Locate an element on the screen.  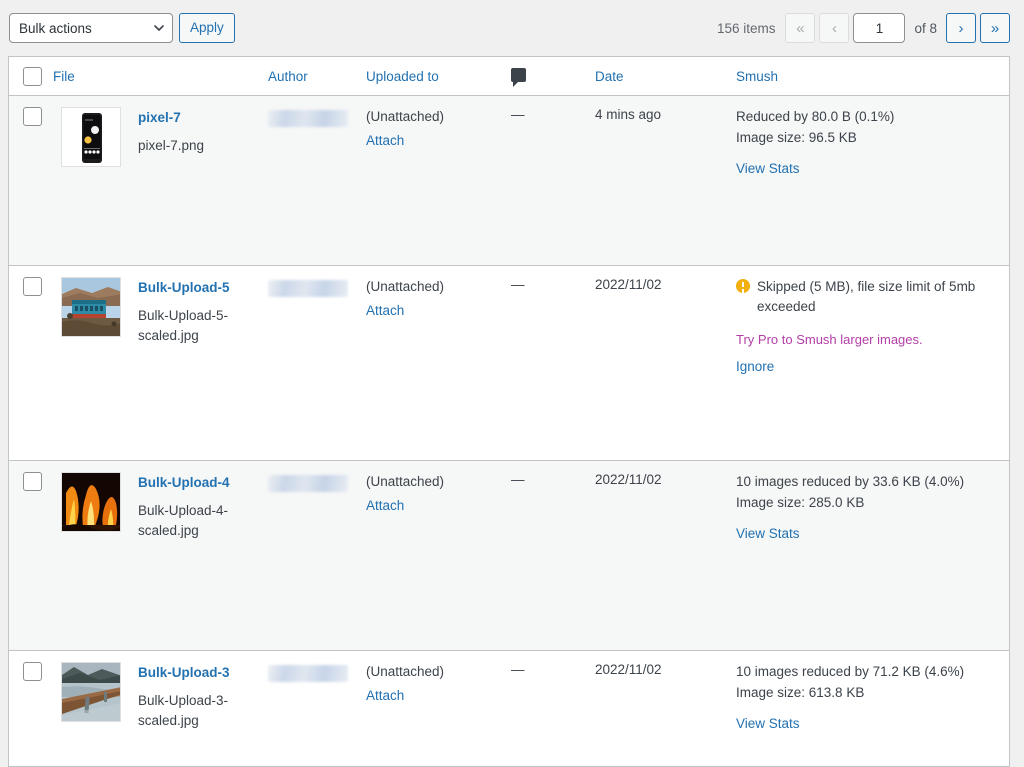
file-meta: Bulk-Upload-5 Bulk-Upload-5-scaled.jpg is located at coordinates (186, 368).